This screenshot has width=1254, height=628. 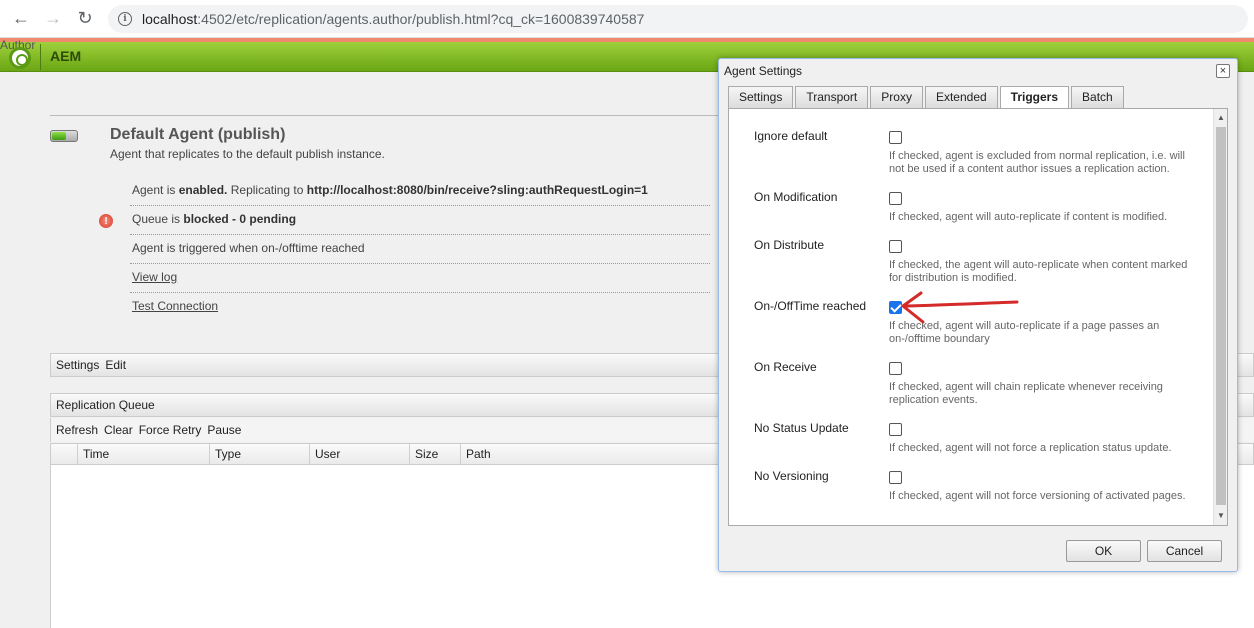 I want to click on on-modification-checkbox, so click(x=895, y=198).